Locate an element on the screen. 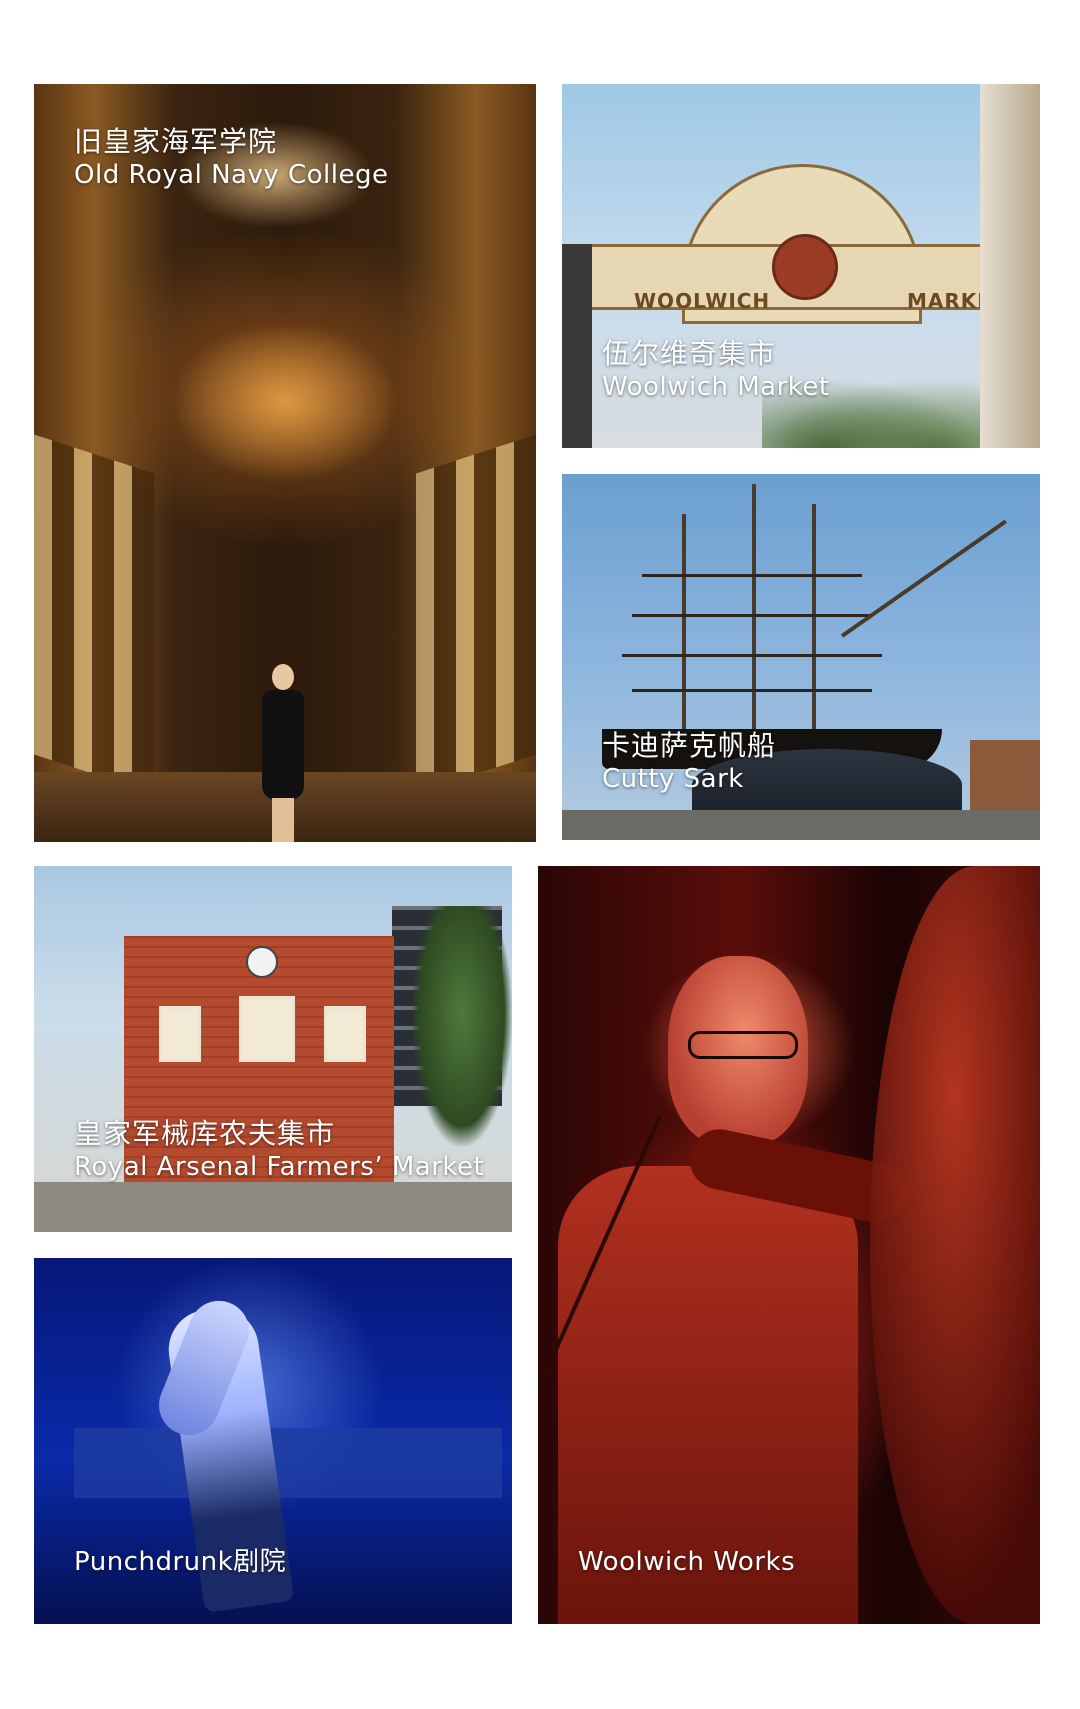 Image resolution: width=1080 pixels, height=1709 pixels. figure-dress is located at coordinates (283, 745).